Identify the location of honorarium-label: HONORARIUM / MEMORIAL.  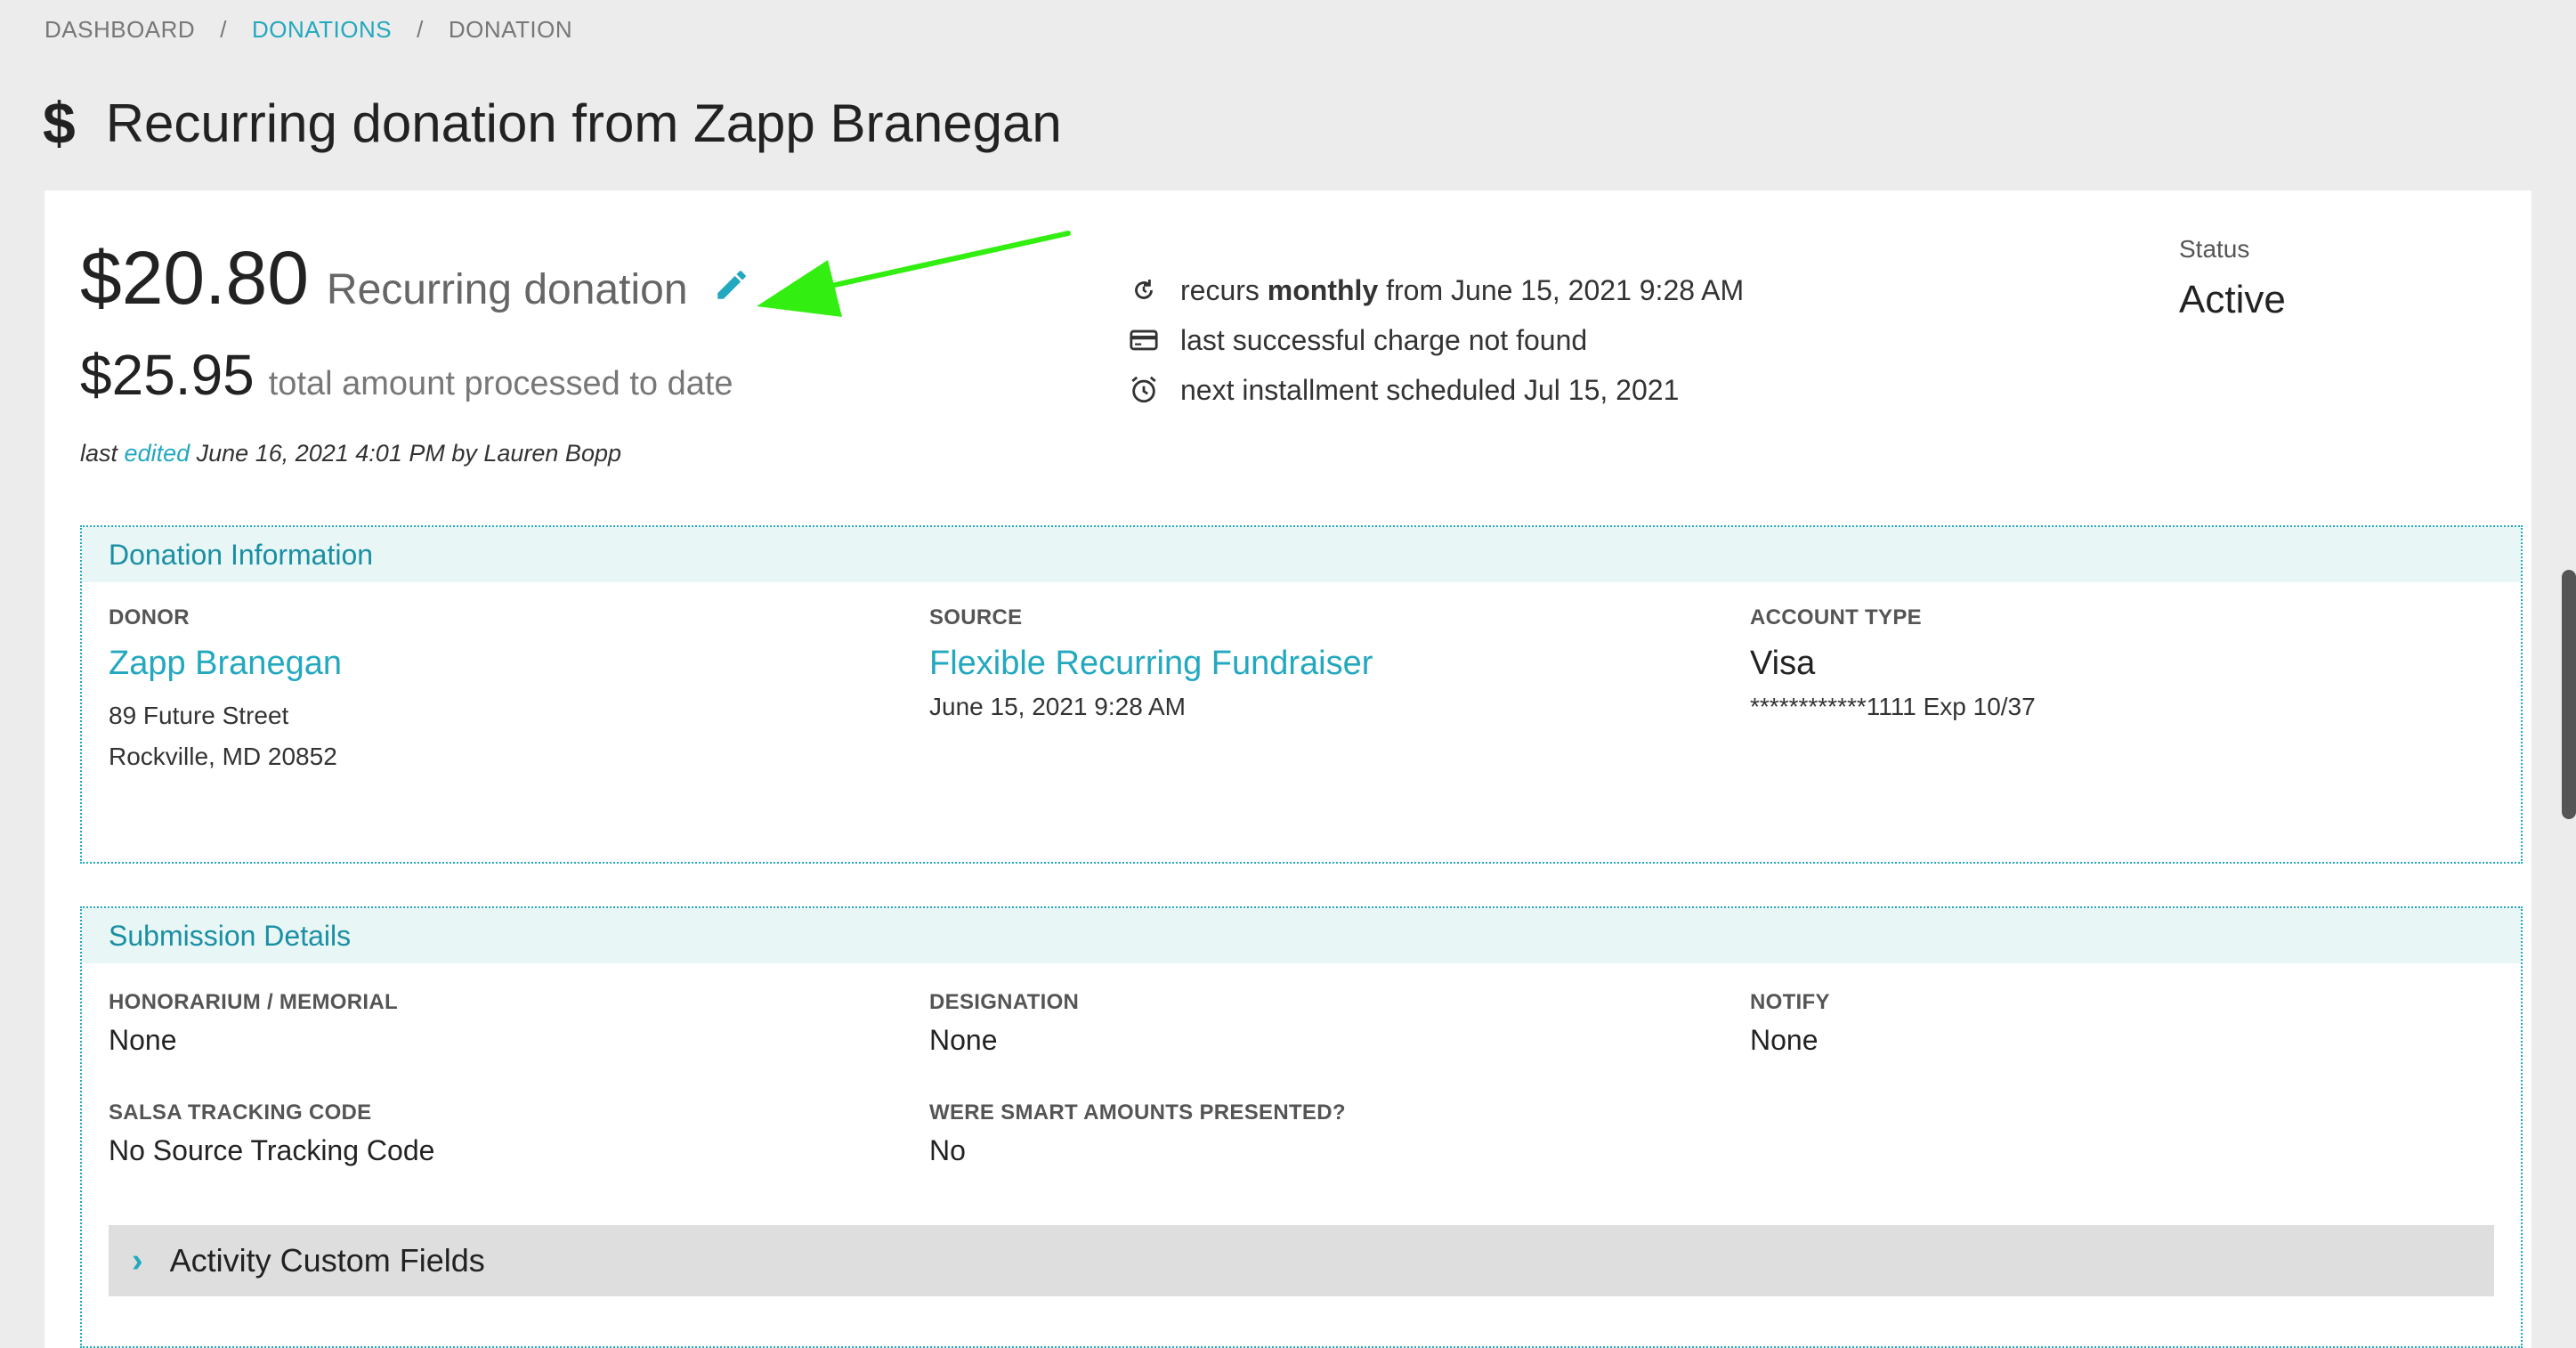
(254, 1002).